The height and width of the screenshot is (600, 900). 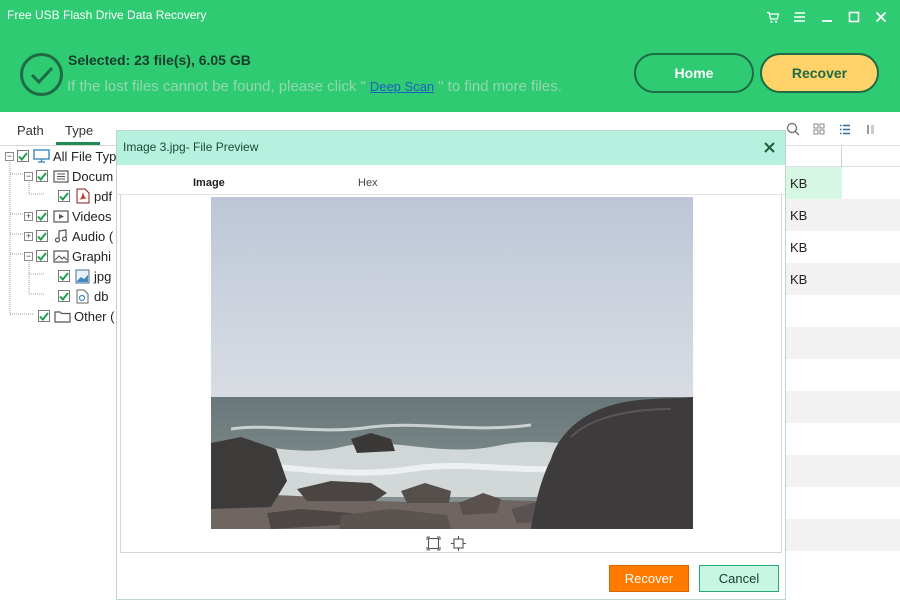 I want to click on tree-item-other: Other (, so click(x=76, y=316).